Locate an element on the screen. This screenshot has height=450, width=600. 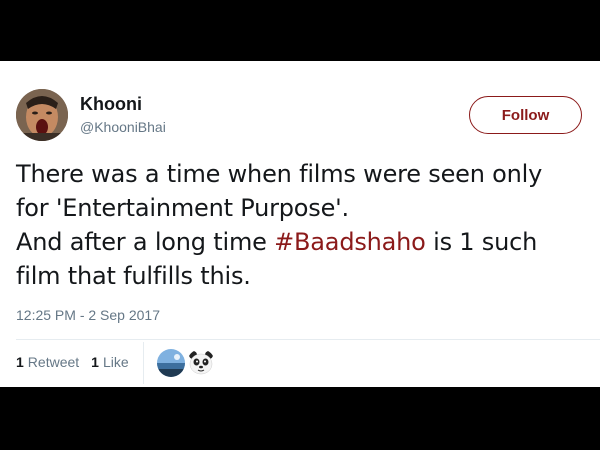
tweet-text-segment: And after a long time is located at coordinates (145, 242).